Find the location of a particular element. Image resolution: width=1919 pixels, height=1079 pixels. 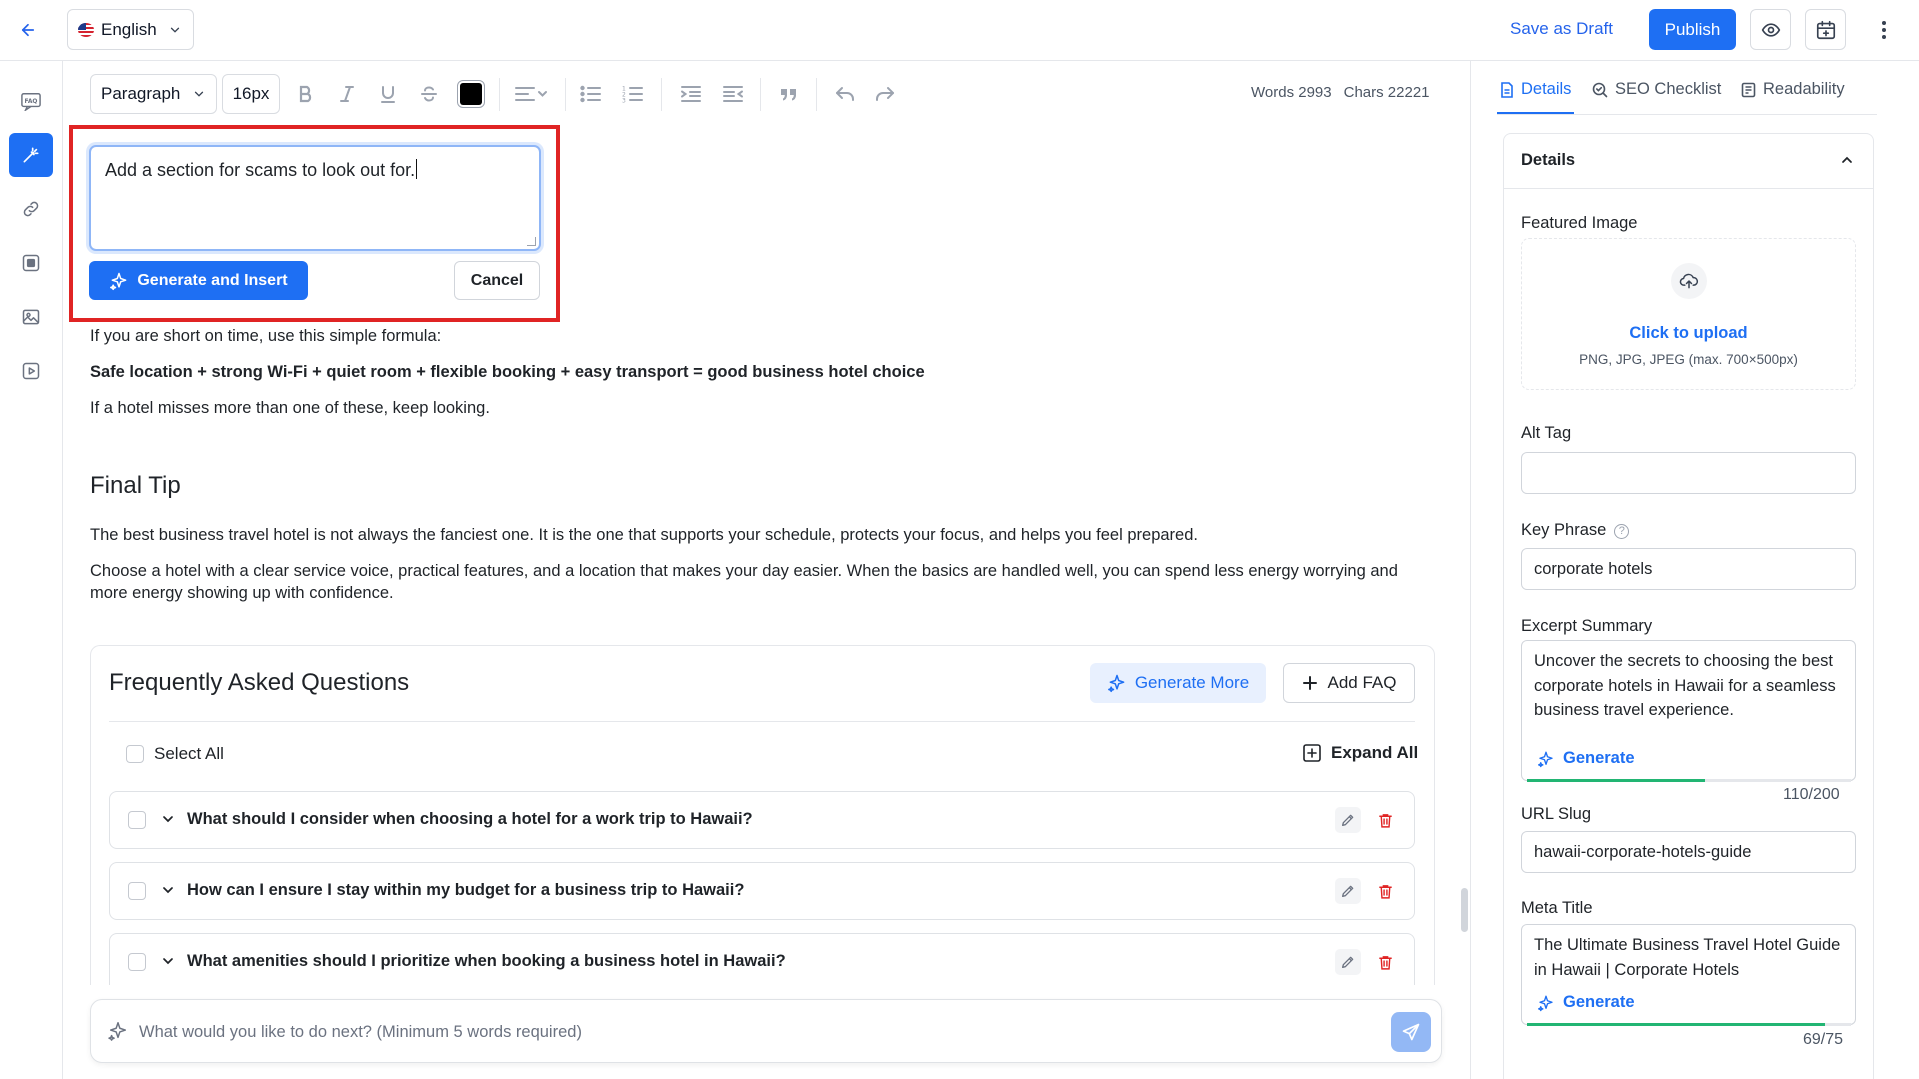

indent-icon is located at coordinates (691, 94).